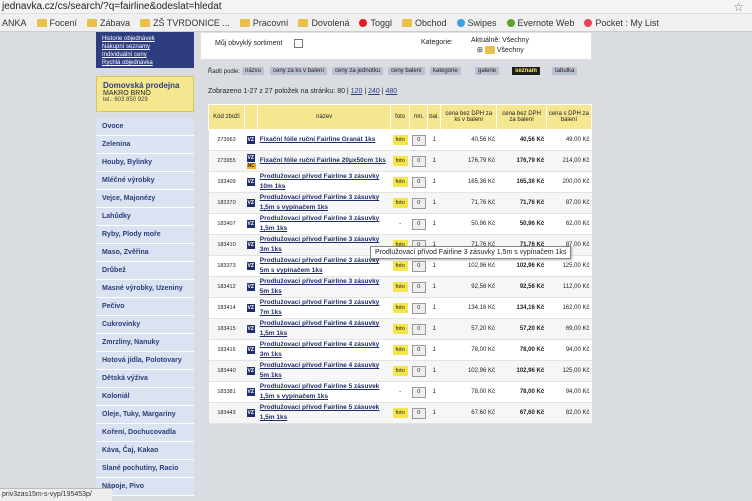 The image size is (752, 501). Describe the element at coordinates (540, 23) in the screenshot. I see `bookmark-item: Evernote Web` at that location.